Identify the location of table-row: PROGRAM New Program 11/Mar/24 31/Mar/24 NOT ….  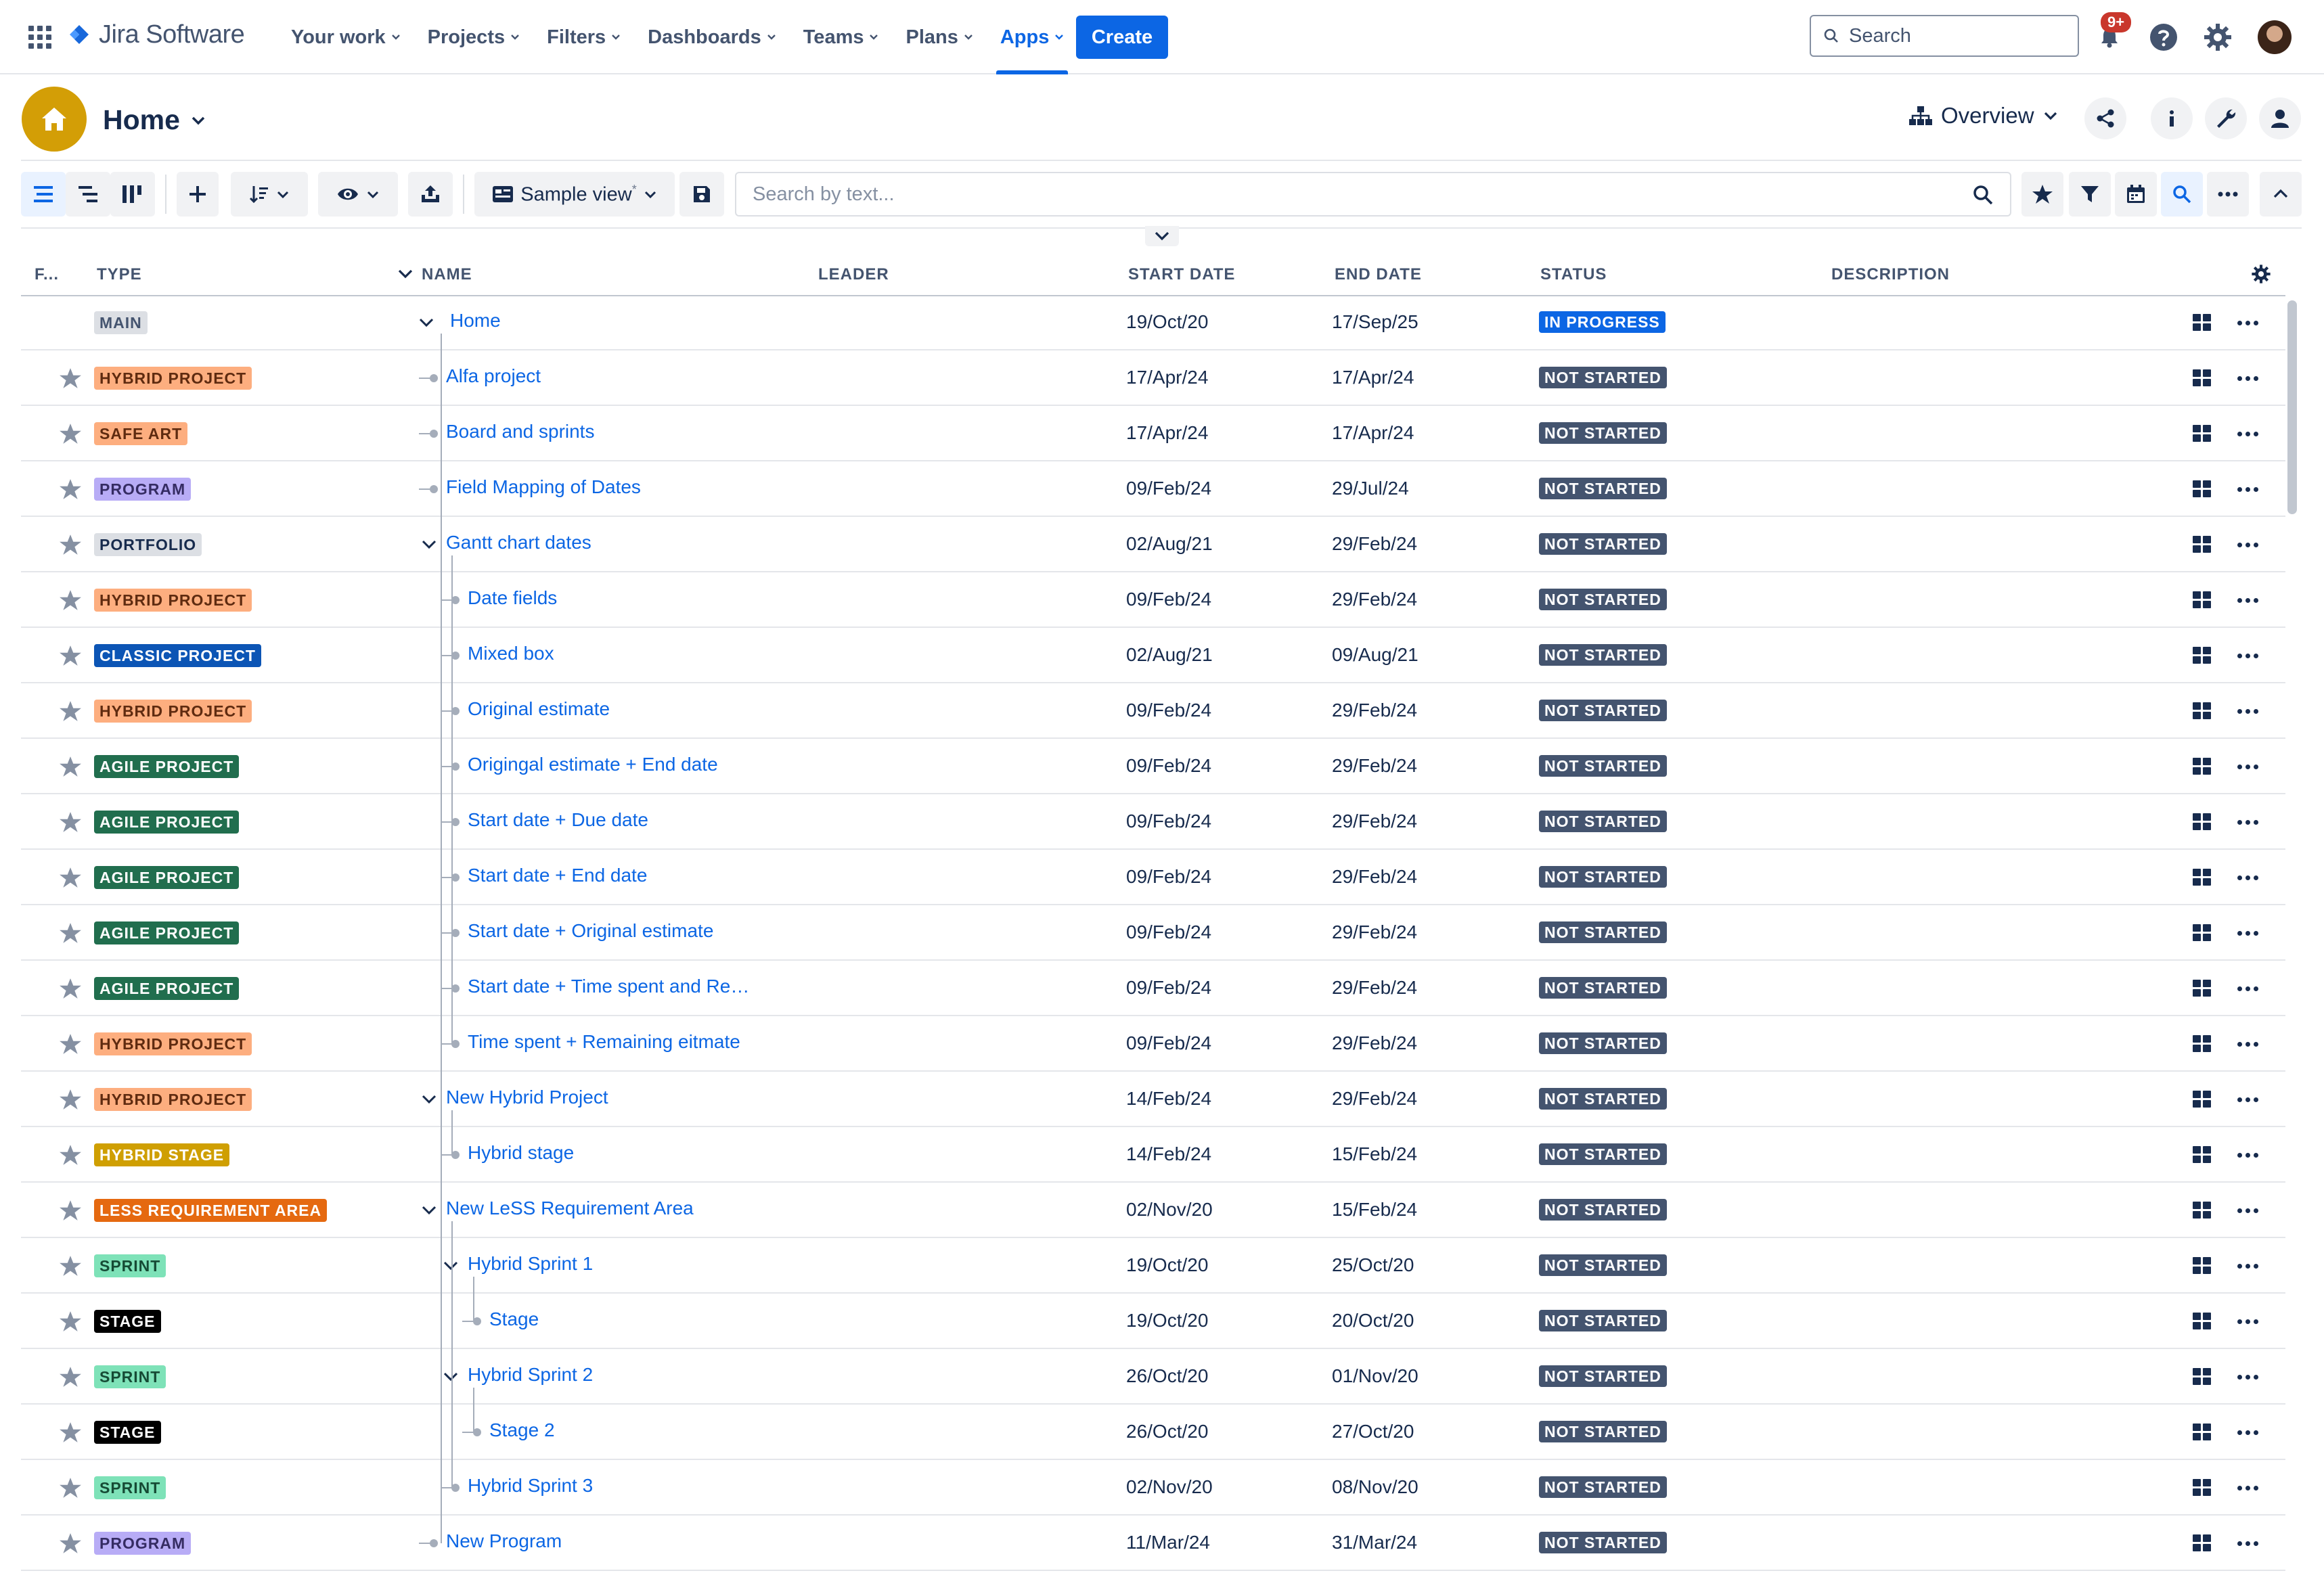
(1153, 1543).